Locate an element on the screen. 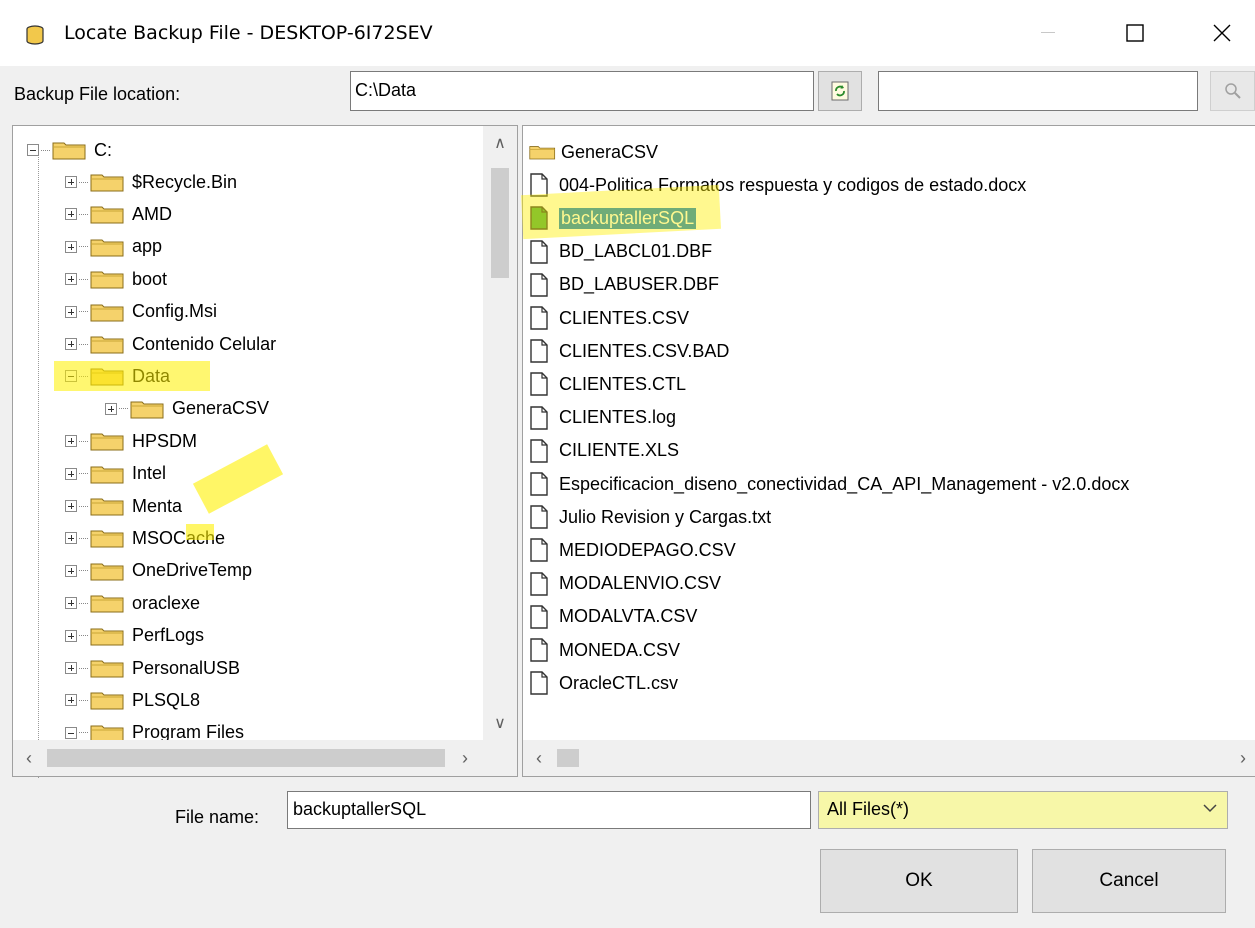 The image size is (1255, 928). tree-item: PLSQL8 is located at coordinates (132, 700).